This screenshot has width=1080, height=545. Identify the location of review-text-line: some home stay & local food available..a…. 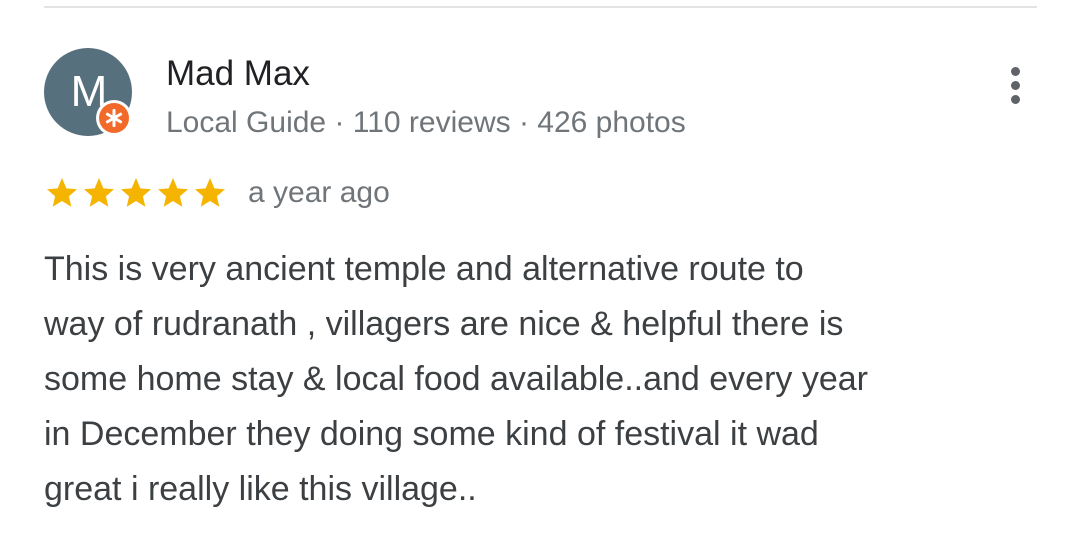
(456, 379).